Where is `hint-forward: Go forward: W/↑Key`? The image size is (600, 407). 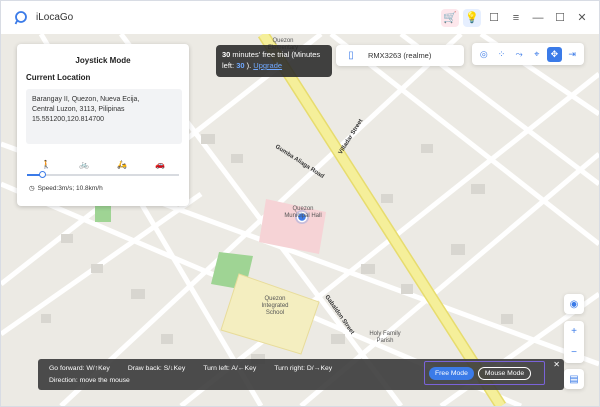 hint-forward: Go forward: W/↑Key is located at coordinates (79, 368).